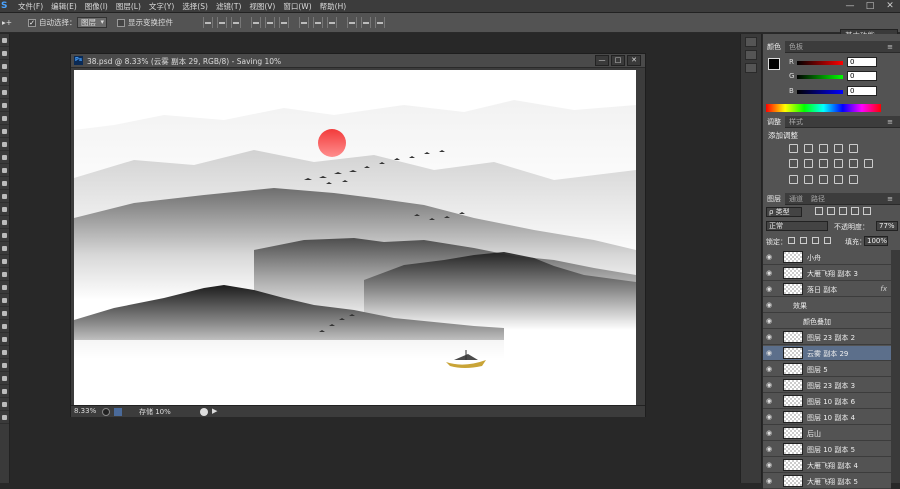 This screenshot has width=900, height=489. I want to click on tab-layers: 图层, so click(774, 199).